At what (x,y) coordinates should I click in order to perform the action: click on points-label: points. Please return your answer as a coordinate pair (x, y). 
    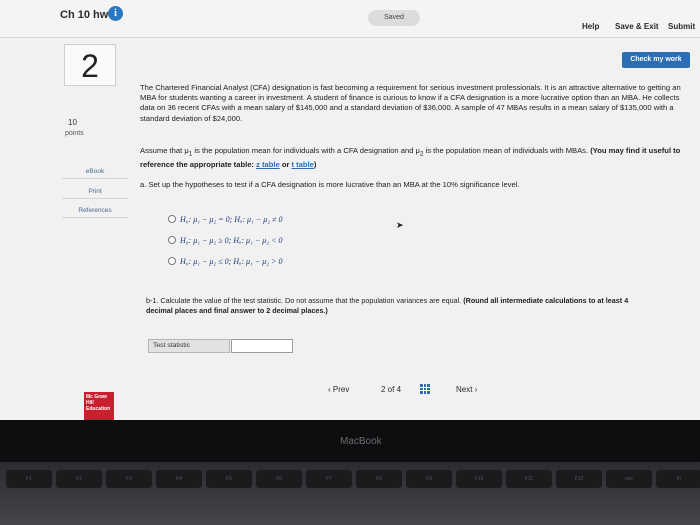
    Looking at the image, I should click on (74, 133).